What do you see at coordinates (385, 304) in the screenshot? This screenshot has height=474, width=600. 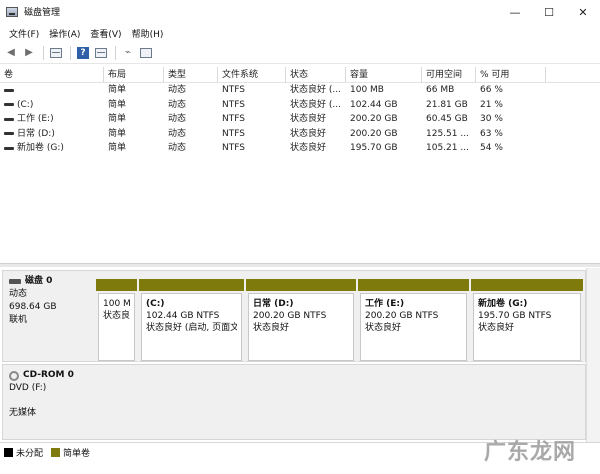 I see `partition-title: 工作 (E:)` at bounding box center [385, 304].